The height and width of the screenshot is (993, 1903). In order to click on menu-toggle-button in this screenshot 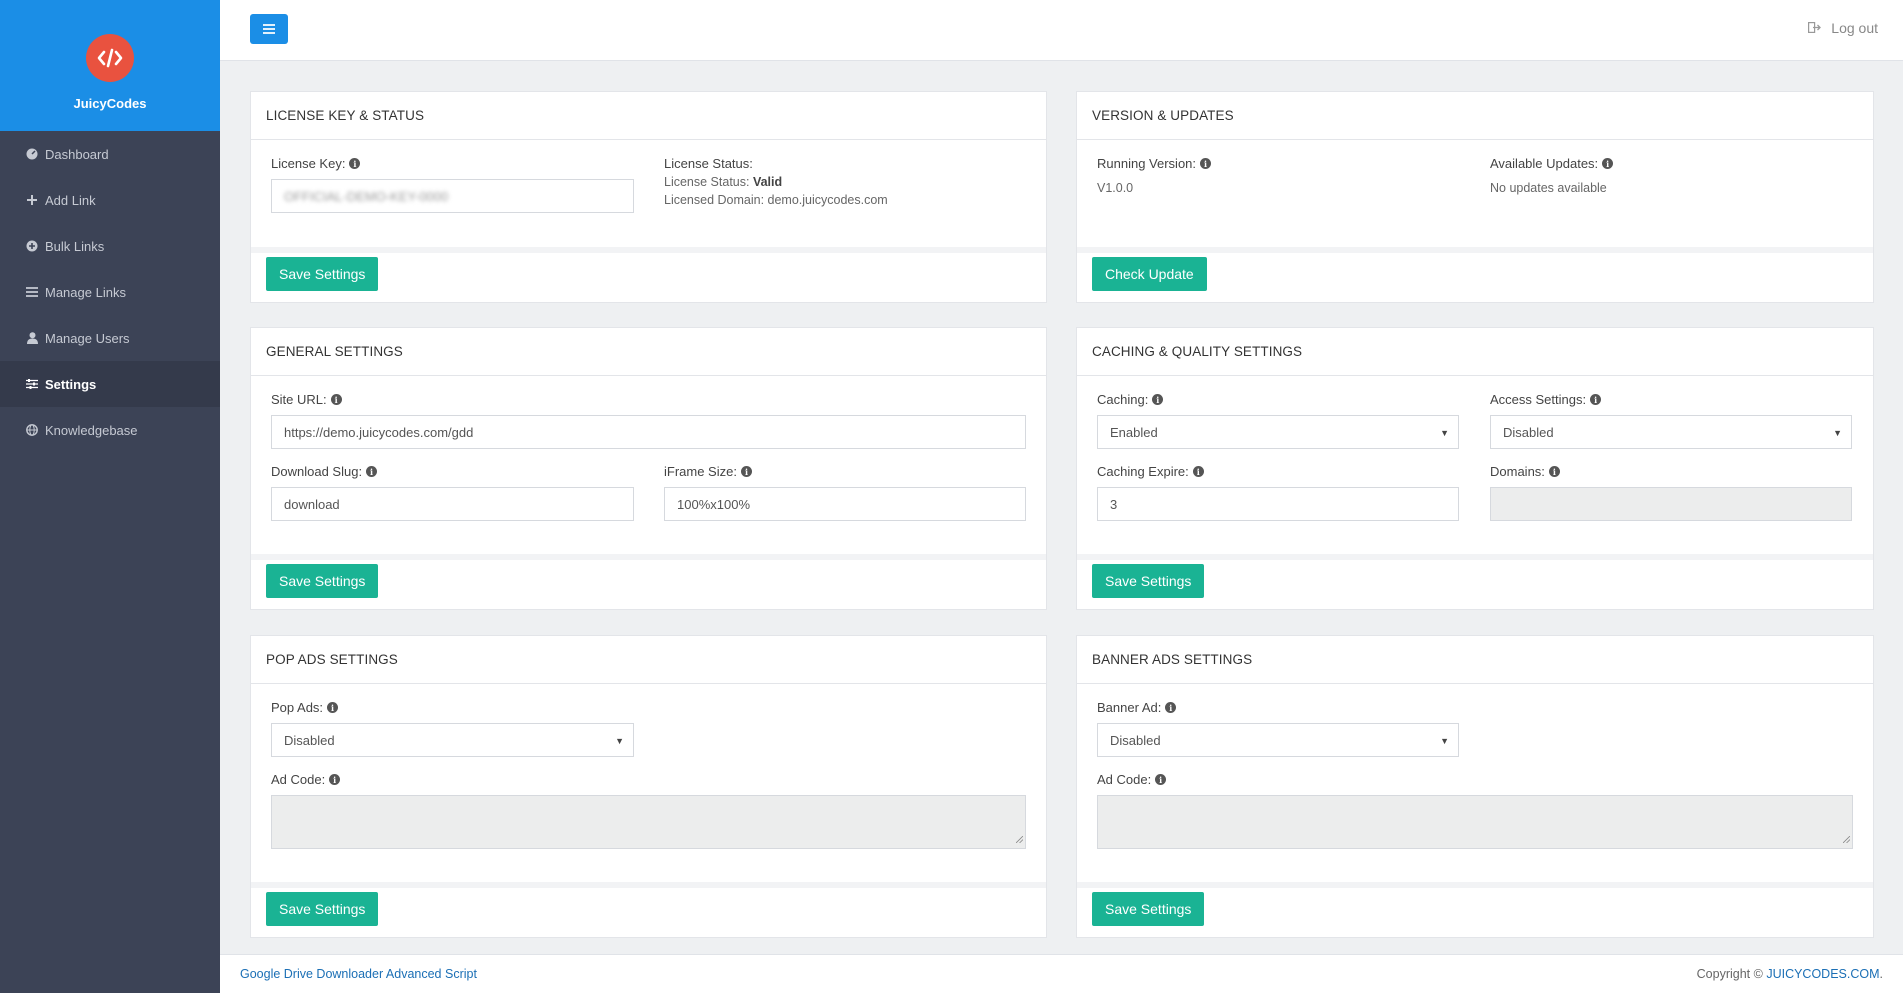, I will do `click(269, 29)`.